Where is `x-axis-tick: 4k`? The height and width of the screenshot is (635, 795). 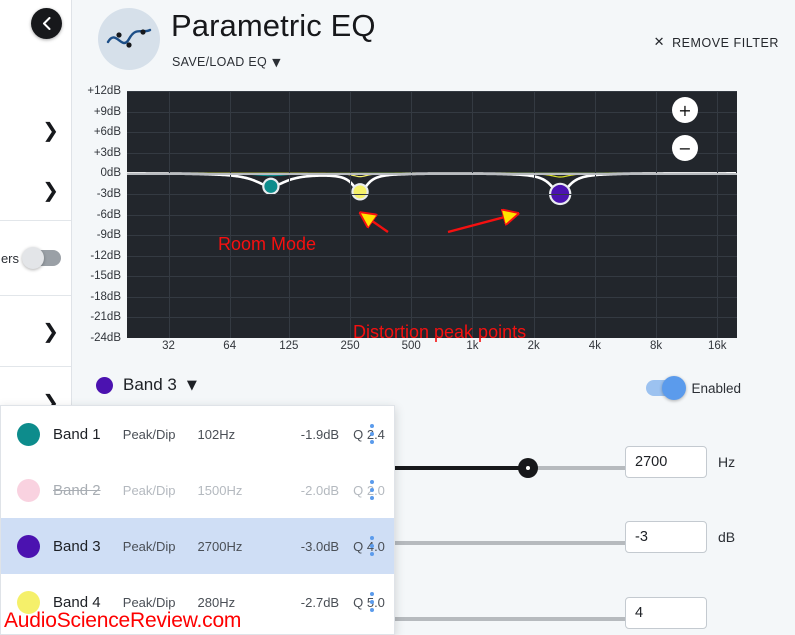
x-axis-tick: 4k is located at coordinates (594, 346).